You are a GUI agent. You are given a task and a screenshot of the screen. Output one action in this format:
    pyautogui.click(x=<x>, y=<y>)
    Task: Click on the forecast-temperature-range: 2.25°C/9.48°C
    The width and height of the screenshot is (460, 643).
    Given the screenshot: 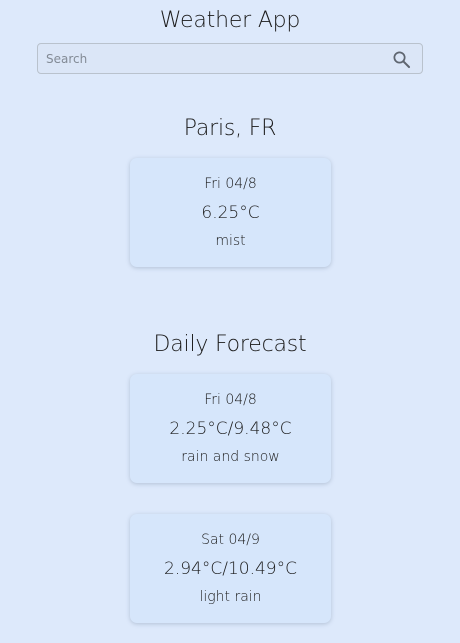 What is the action you would take?
    pyautogui.click(x=230, y=429)
    